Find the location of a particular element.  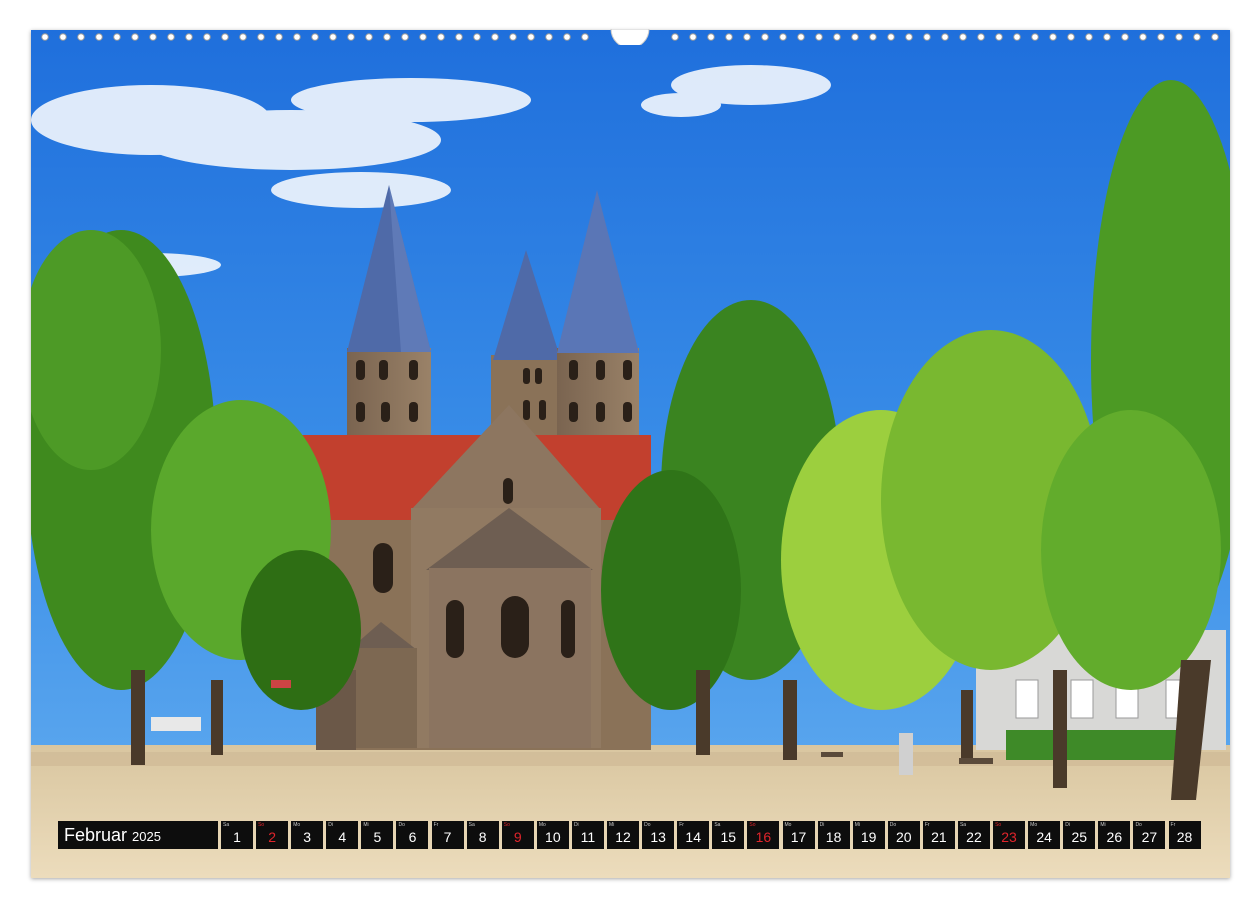

day-cell: Do 6 is located at coordinates (412, 835).